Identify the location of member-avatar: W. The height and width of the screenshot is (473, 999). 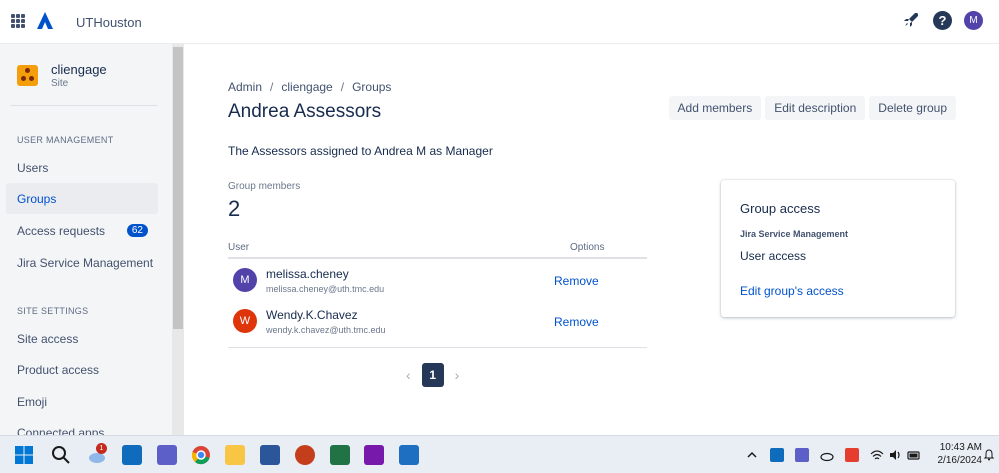
(245, 321).